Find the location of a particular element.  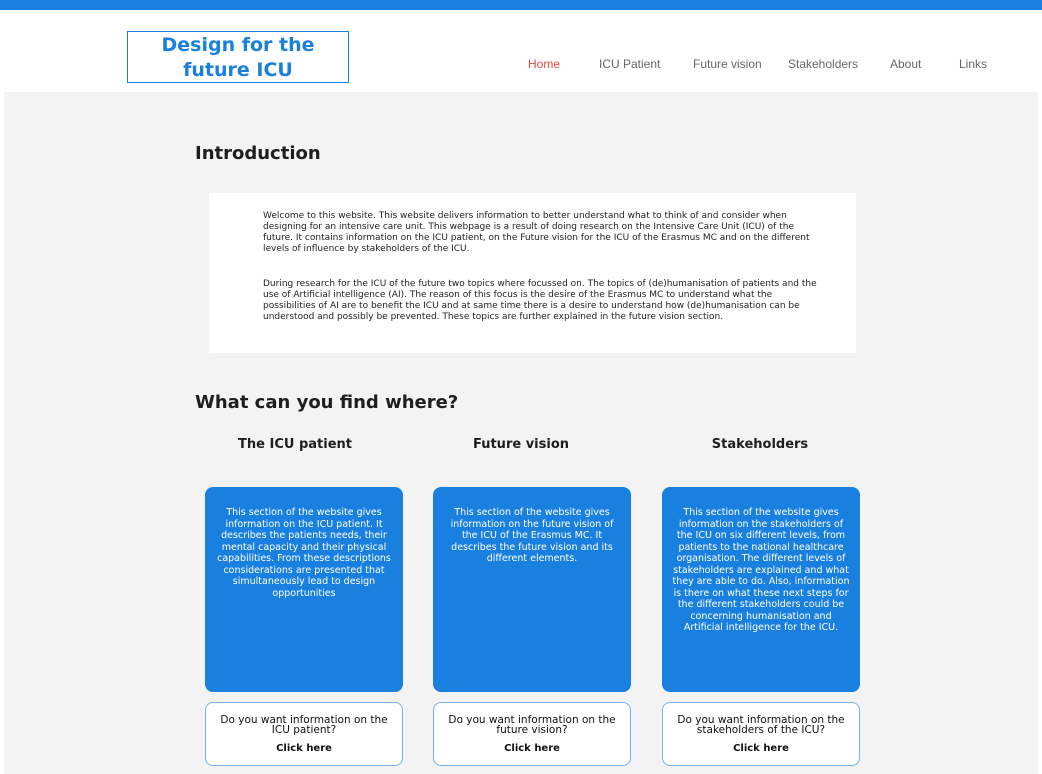

future-vision-click-here: Click here is located at coordinates (532, 748).